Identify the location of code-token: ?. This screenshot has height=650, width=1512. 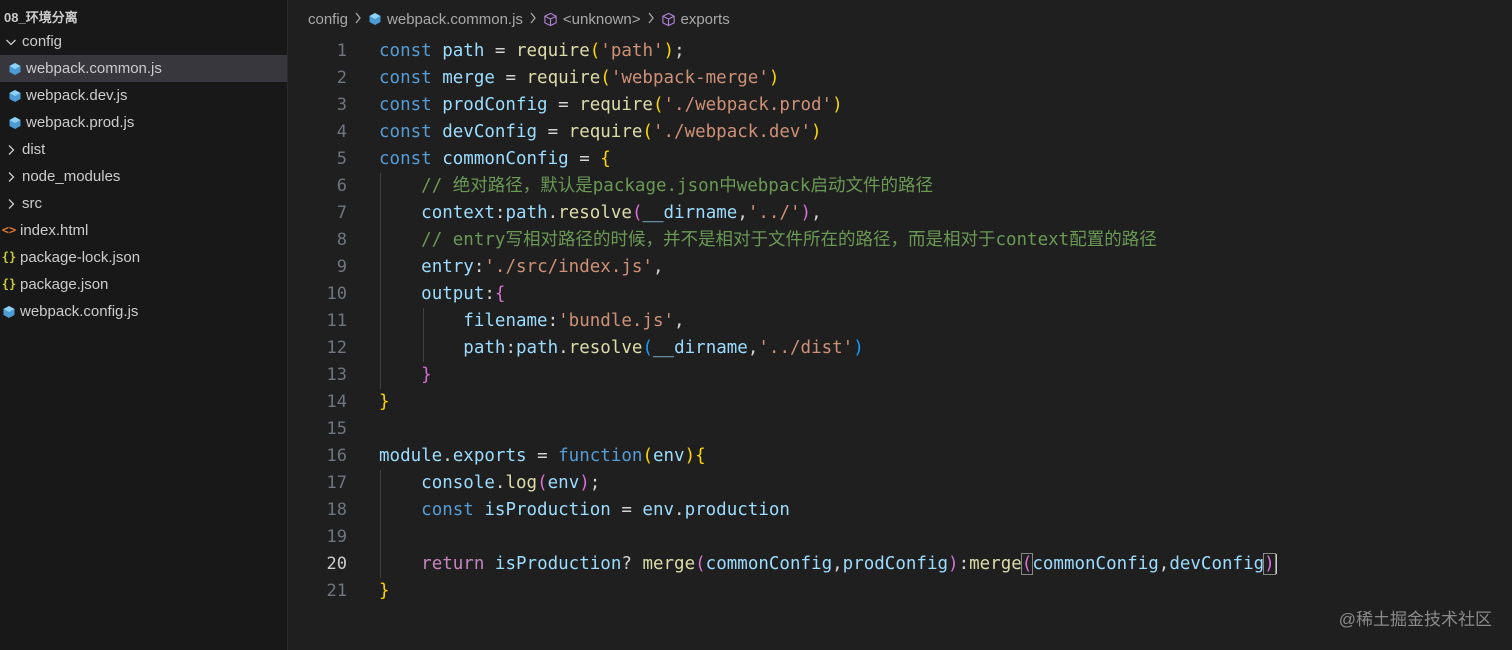
(632, 564).